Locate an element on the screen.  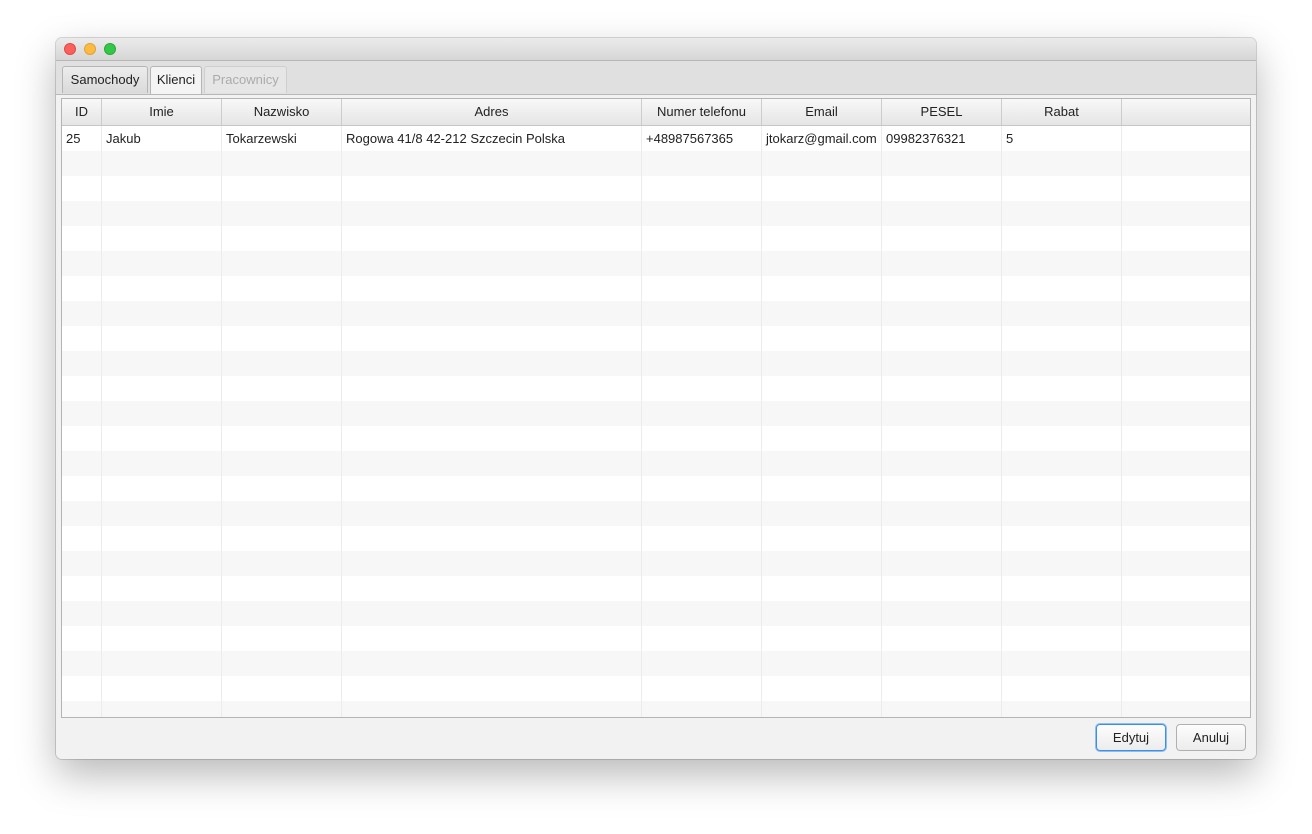
cancel-button: Anuluj is located at coordinates (1211, 737).